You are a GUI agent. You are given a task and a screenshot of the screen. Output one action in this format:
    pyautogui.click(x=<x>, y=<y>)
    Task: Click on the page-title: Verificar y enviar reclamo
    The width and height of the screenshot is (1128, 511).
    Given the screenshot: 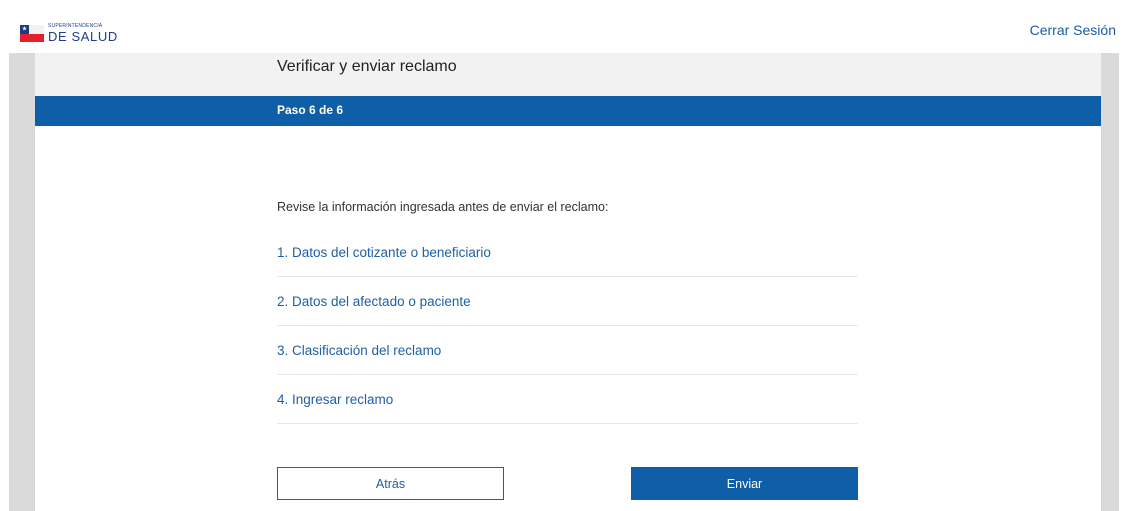 What is the action you would take?
    pyautogui.click(x=367, y=66)
    